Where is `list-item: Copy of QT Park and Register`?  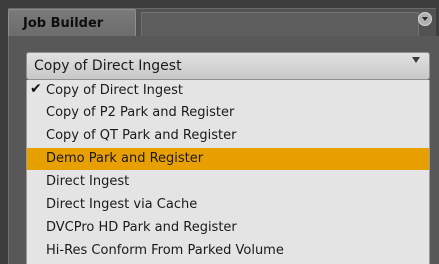
list-item: Copy of QT Park and Register is located at coordinates (228, 136).